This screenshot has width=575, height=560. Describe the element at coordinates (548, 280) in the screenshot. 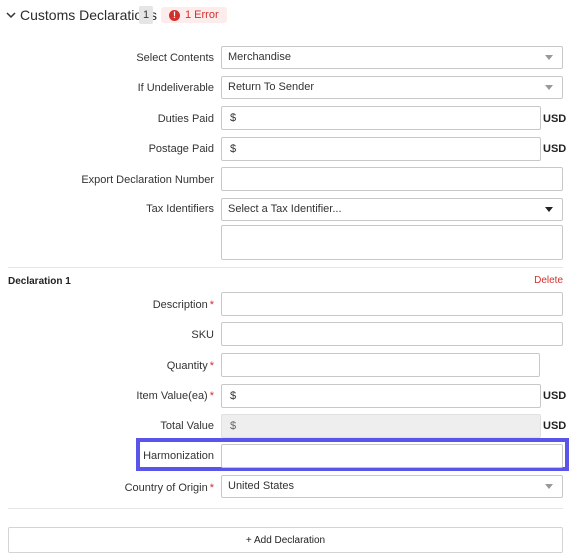

I see `delete-declaration-link: Delete` at that location.